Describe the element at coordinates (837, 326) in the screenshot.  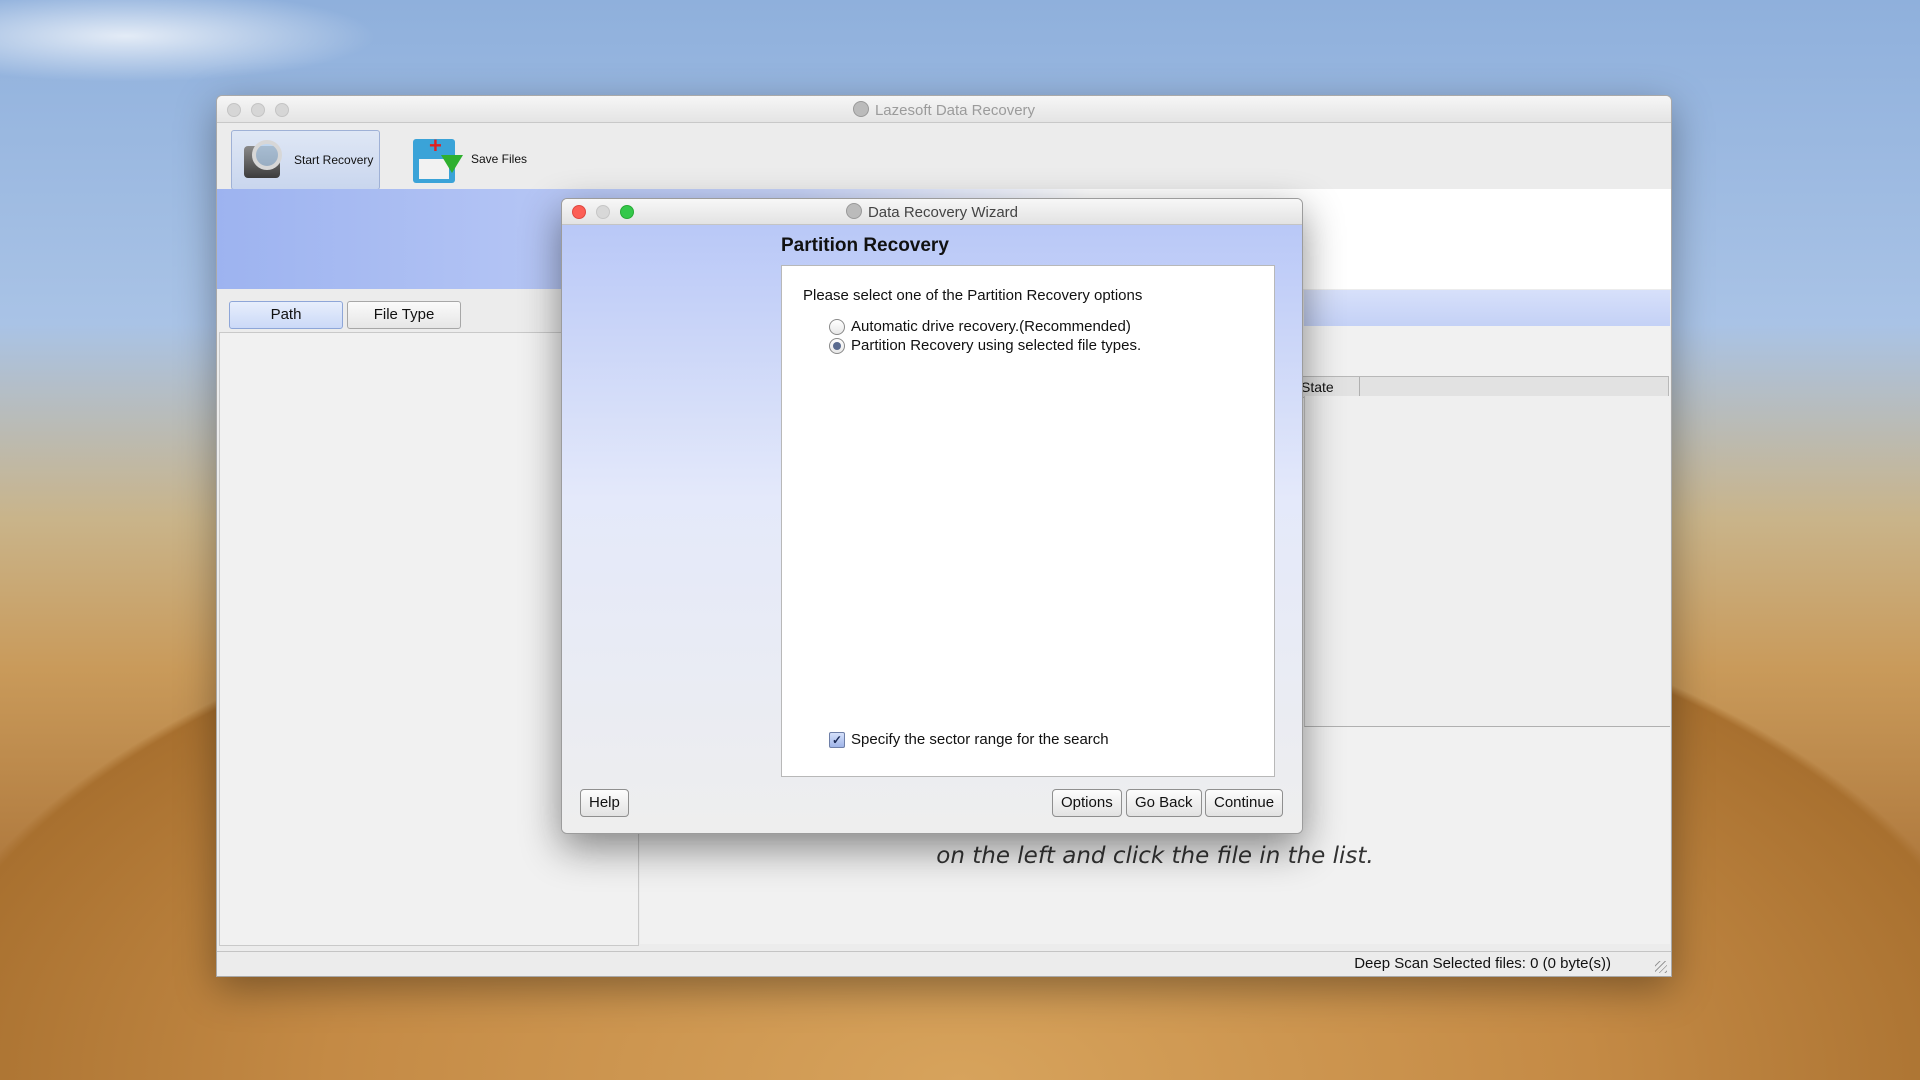
I see `radio-automatic-recovery` at that location.